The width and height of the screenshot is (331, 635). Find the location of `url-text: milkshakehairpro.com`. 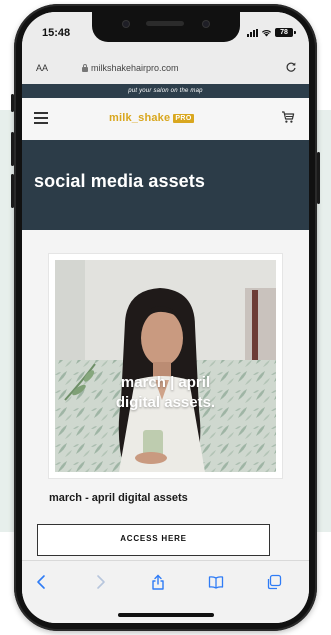

url-text: milkshakehairpro.com is located at coordinates (135, 68).